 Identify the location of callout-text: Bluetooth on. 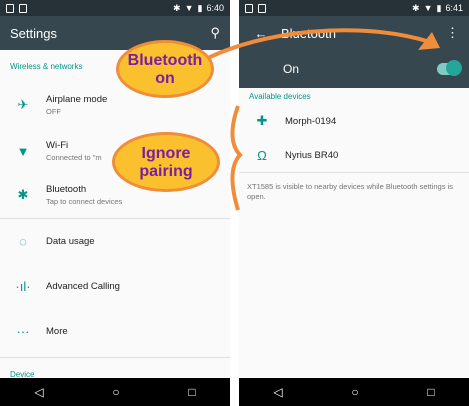
(165, 69).